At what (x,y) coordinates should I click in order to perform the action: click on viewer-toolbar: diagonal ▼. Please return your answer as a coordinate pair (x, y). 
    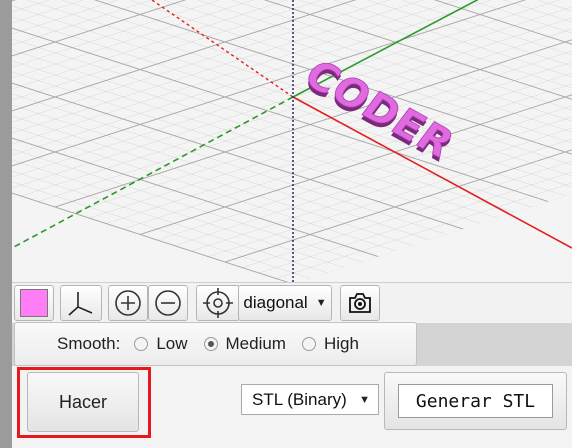
    Looking at the image, I should click on (292, 302).